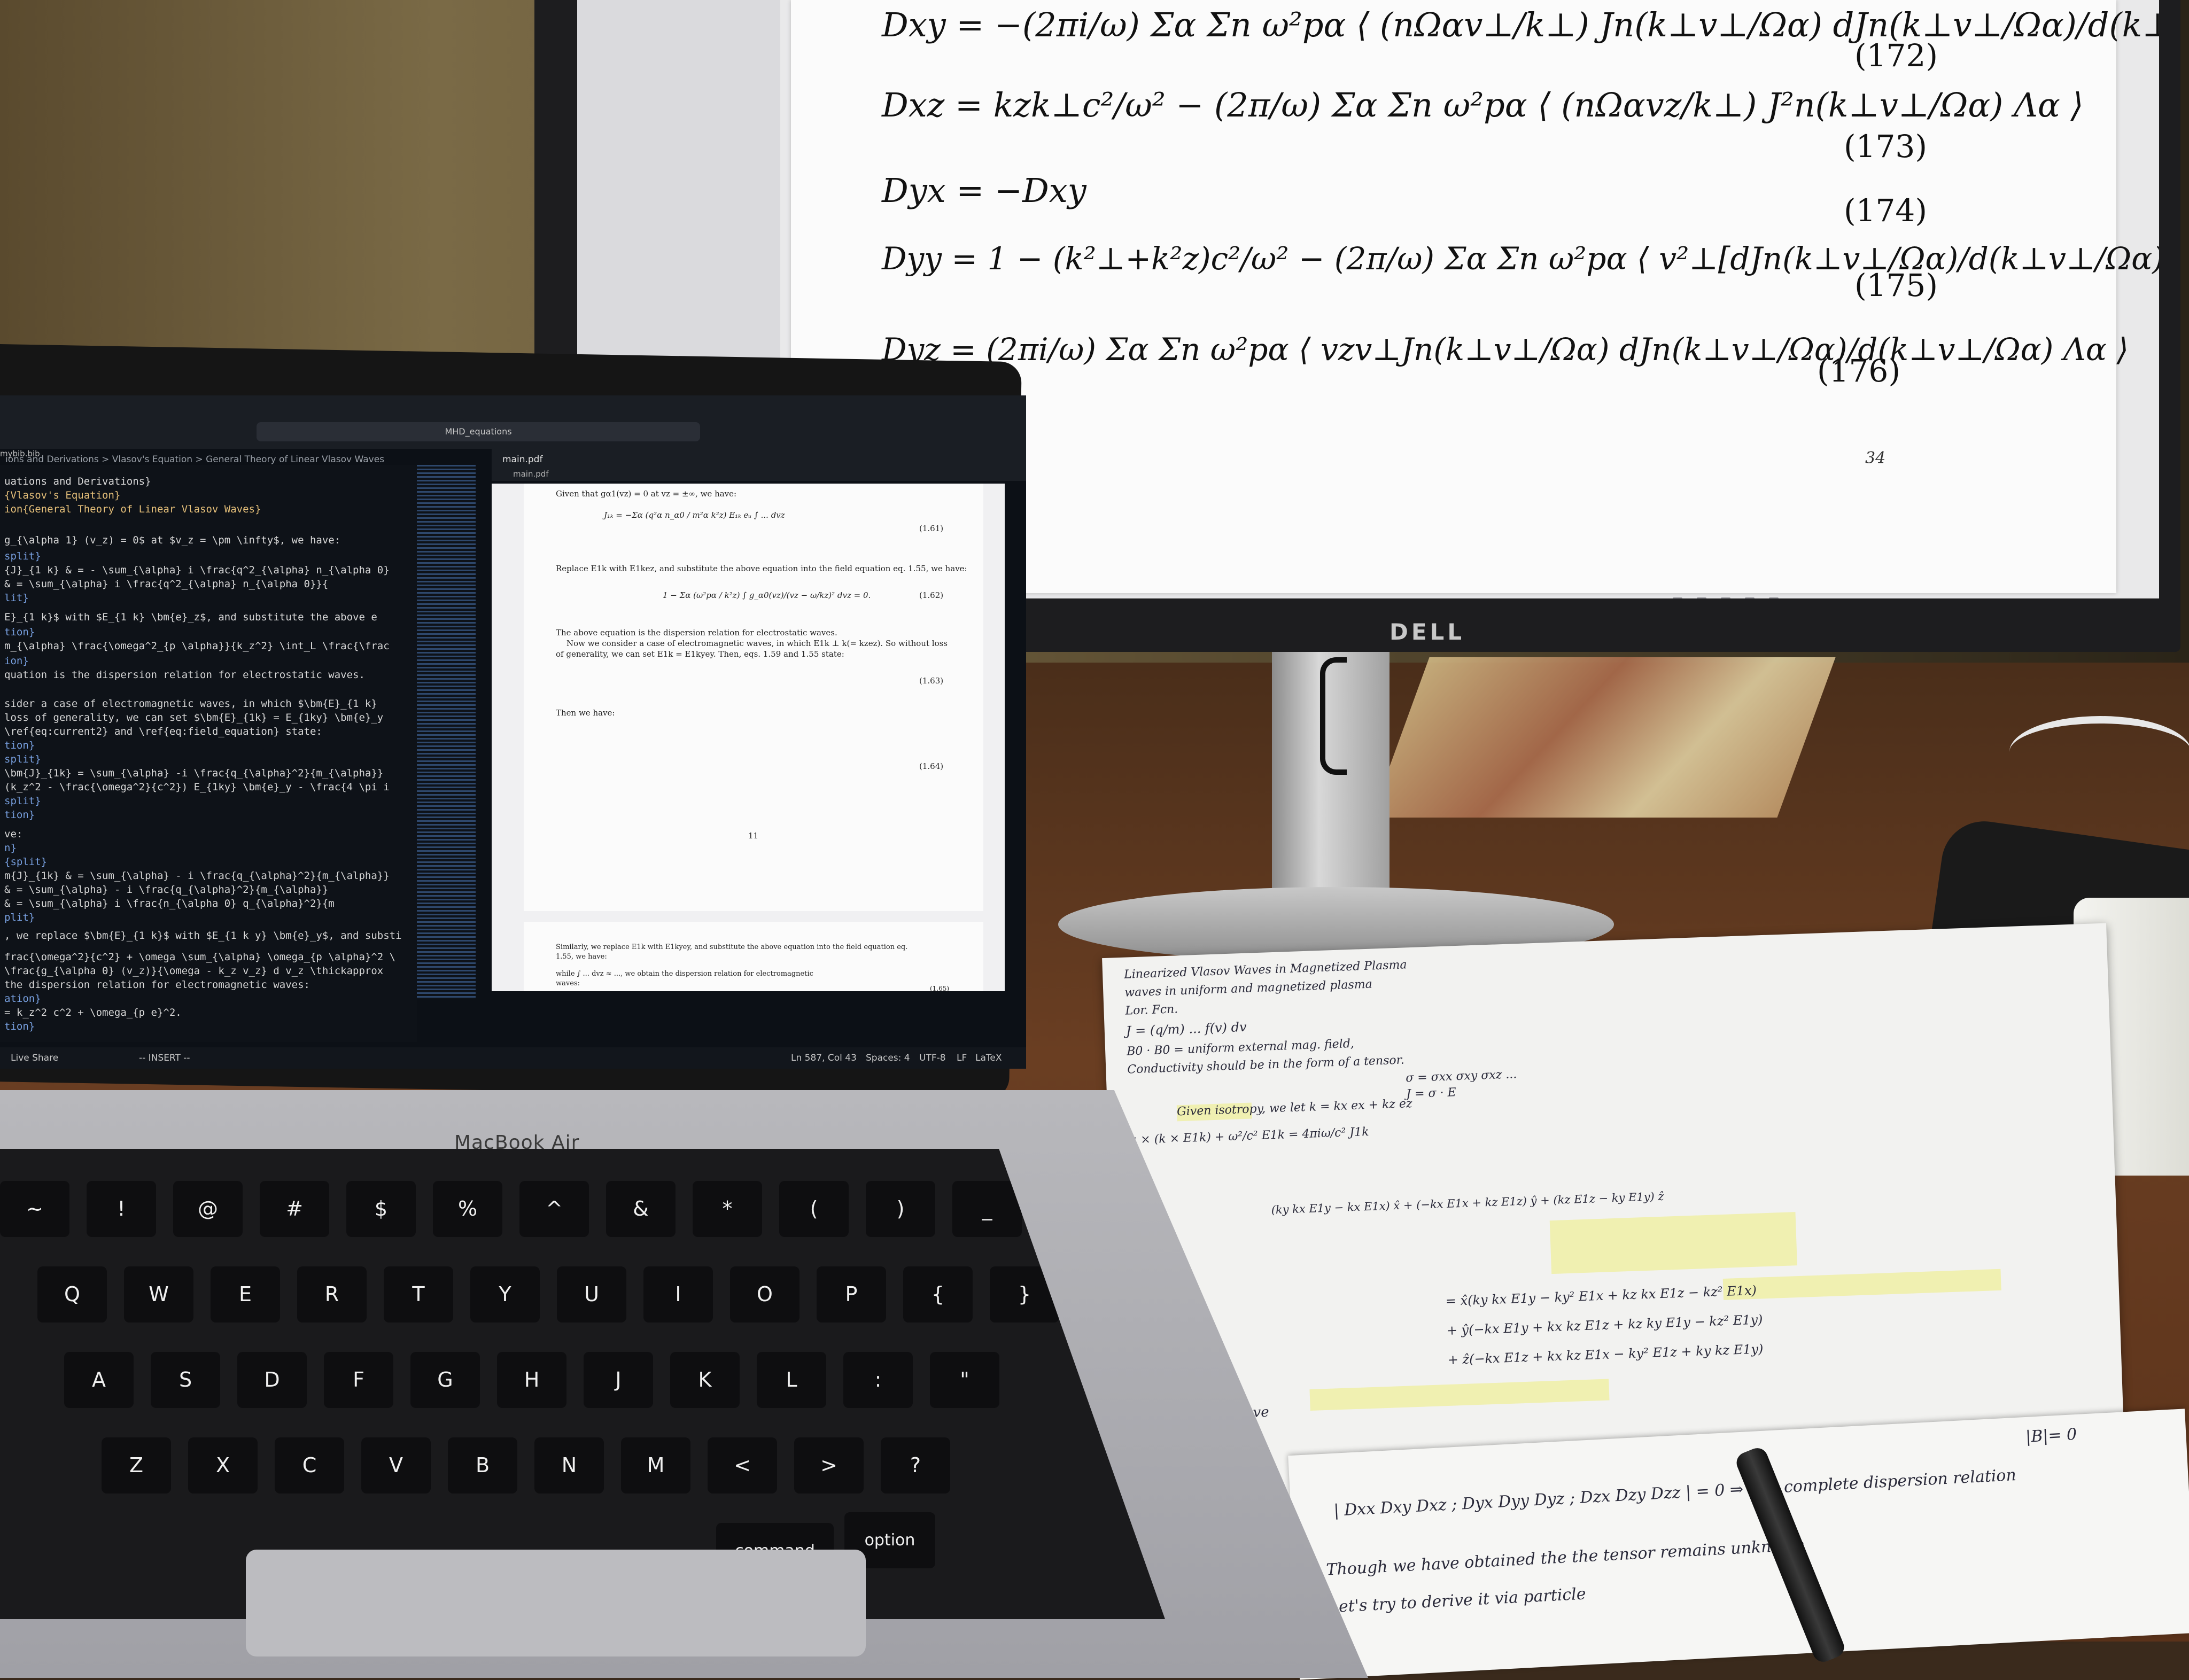  I want to click on code-minimap, so click(446, 732).